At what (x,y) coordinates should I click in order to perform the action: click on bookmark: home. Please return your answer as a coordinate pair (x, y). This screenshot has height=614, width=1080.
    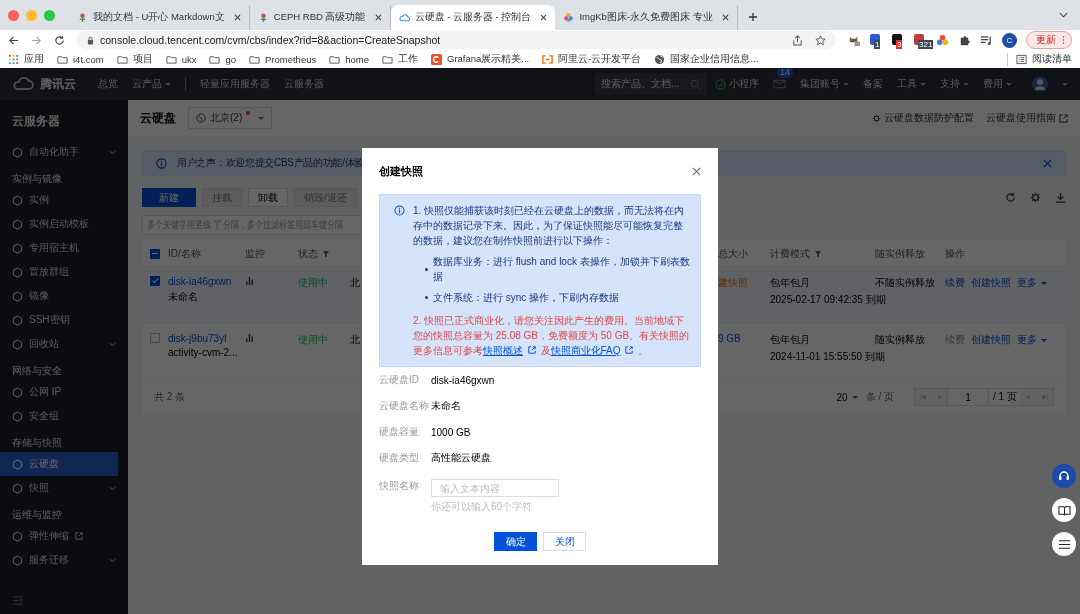
    Looking at the image, I should click on (349, 59).